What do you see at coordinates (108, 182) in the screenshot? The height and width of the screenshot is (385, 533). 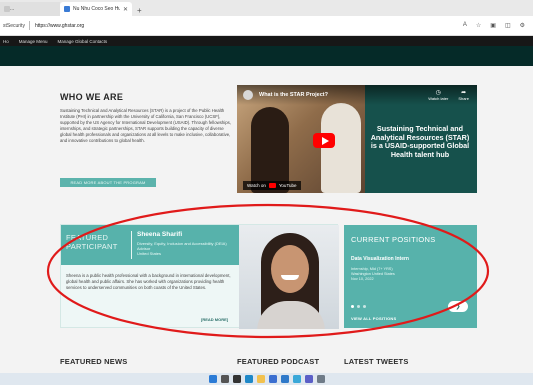 I see `read-more-program-button: READ MORE ABOUT THE PROGRAM` at bounding box center [108, 182].